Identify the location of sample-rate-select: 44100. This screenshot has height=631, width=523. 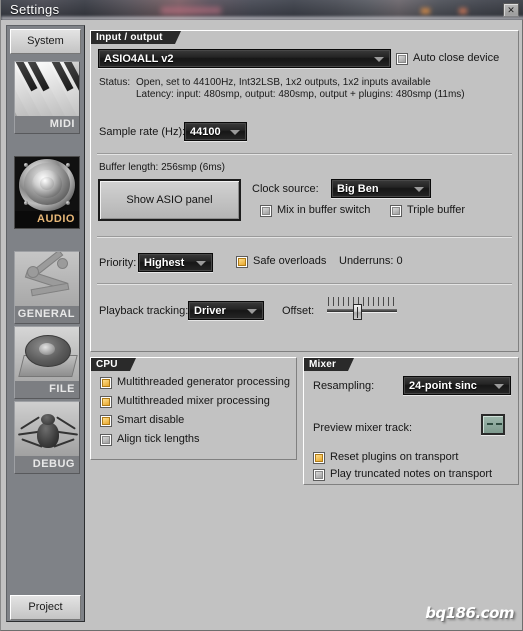
(215, 131).